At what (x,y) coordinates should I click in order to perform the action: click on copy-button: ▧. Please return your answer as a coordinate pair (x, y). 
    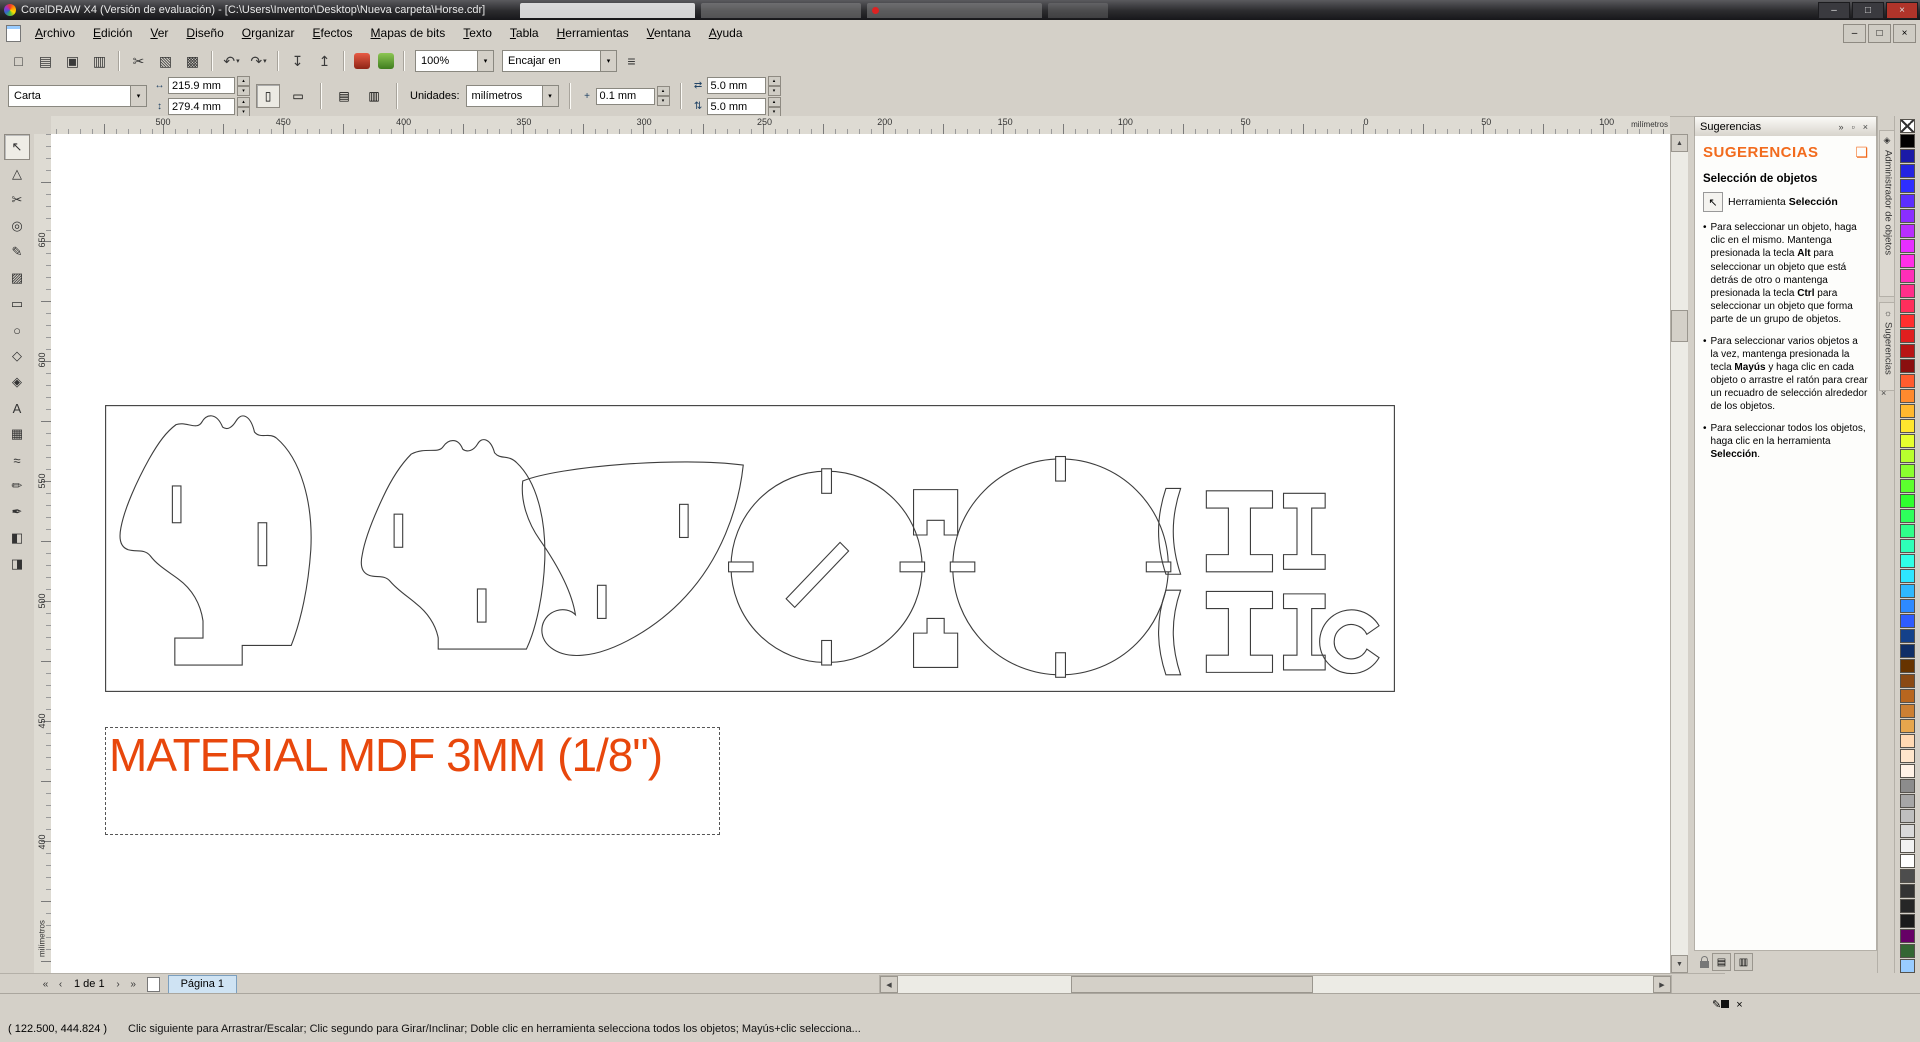
    Looking at the image, I should click on (165, 61).